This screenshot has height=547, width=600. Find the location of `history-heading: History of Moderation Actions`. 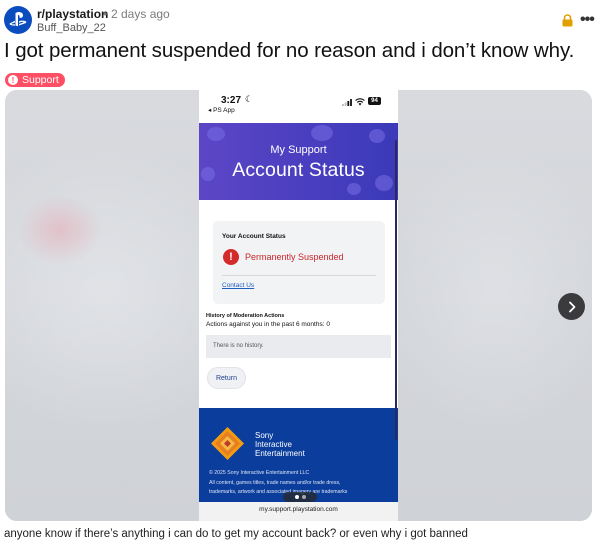

history-heading: History of Moderation Actions is located at coordinates (245, 316).